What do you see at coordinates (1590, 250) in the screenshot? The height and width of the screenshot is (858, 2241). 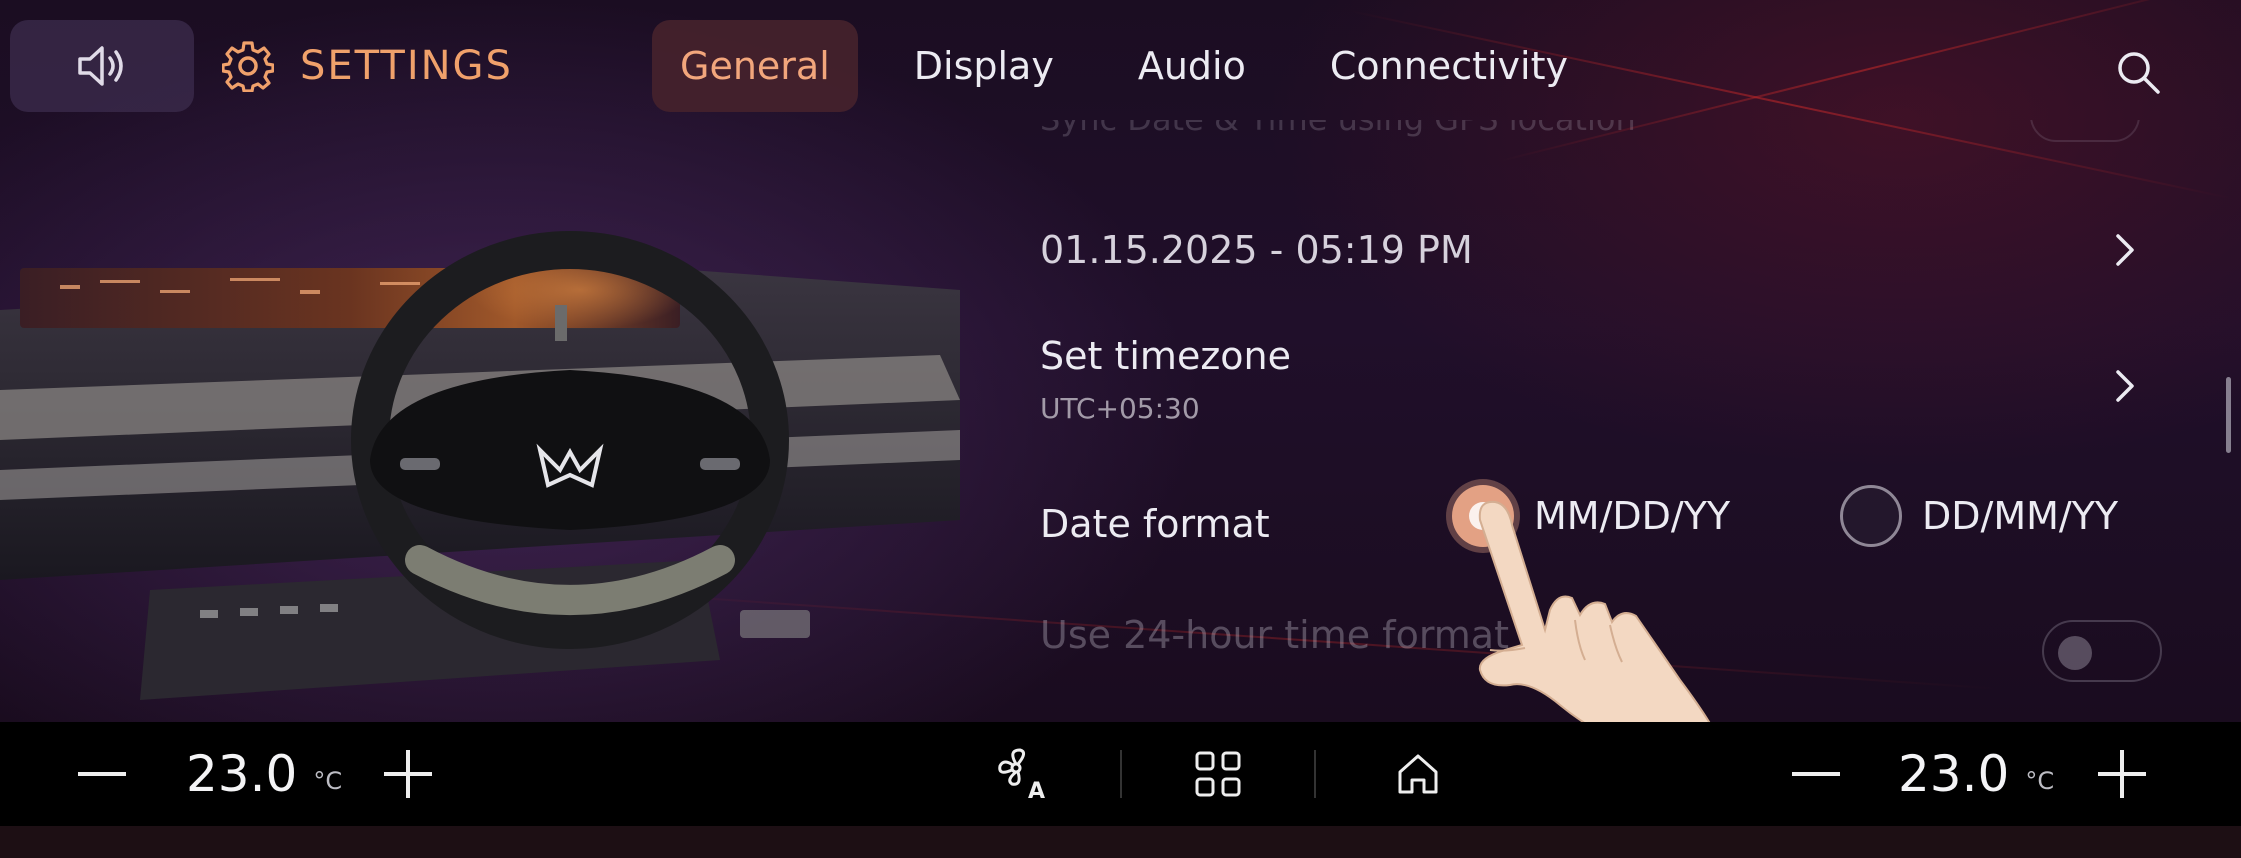 I see `datetime-row: 01.15.2025 - 05:19 PM` at bounding box center [1590, 250].